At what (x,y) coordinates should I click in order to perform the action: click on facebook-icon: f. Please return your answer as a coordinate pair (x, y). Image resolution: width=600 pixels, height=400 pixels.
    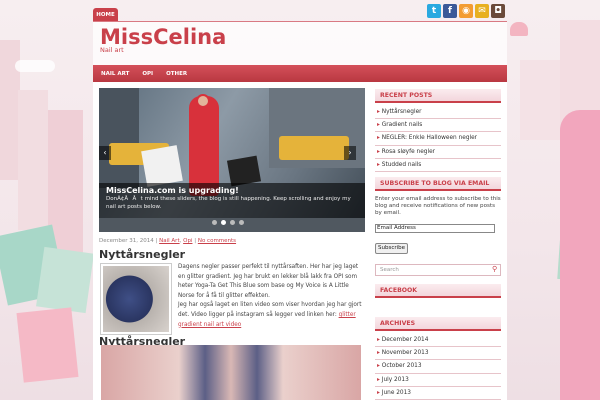
    Looking at the image, I should click on (450, 11).